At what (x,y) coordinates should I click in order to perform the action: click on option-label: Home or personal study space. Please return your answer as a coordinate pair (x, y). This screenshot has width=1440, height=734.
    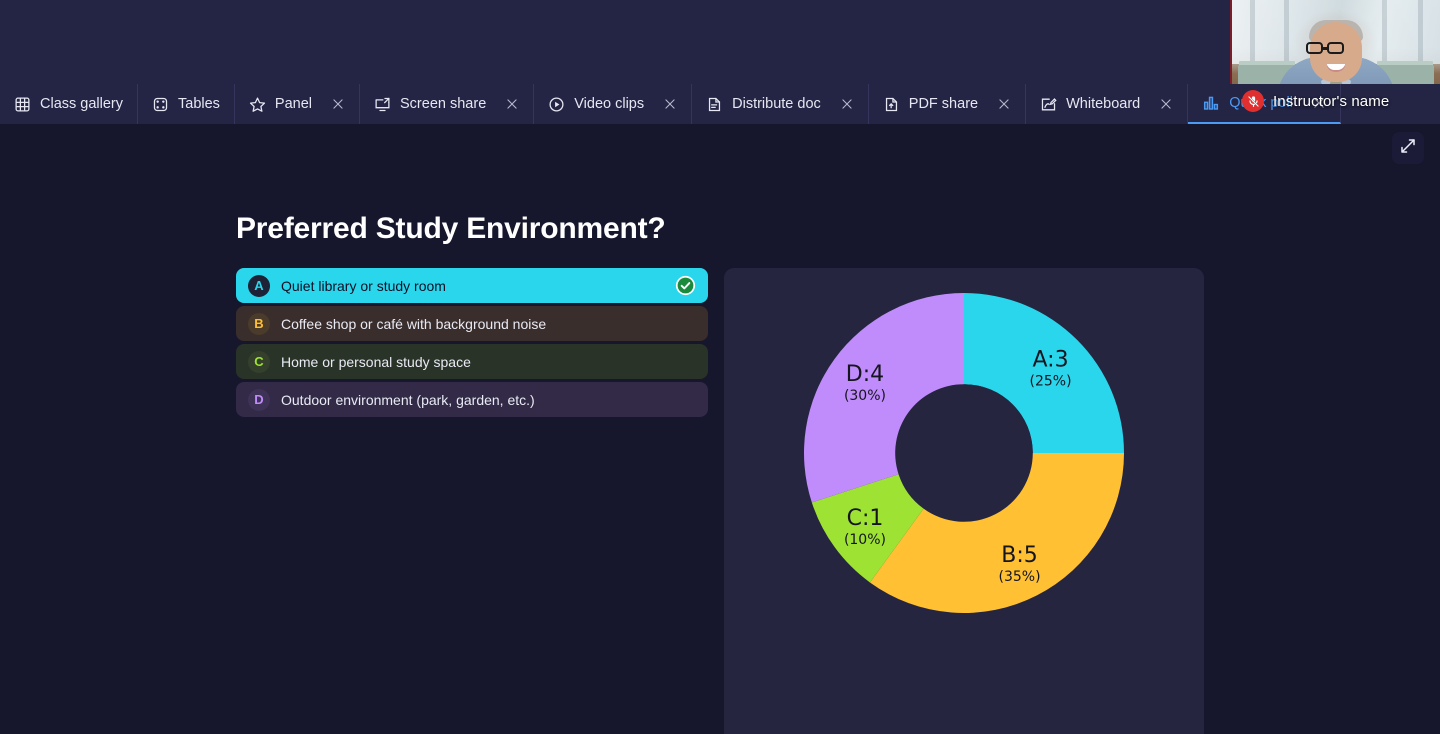
    Looking at the image, I should click on (376, 361).